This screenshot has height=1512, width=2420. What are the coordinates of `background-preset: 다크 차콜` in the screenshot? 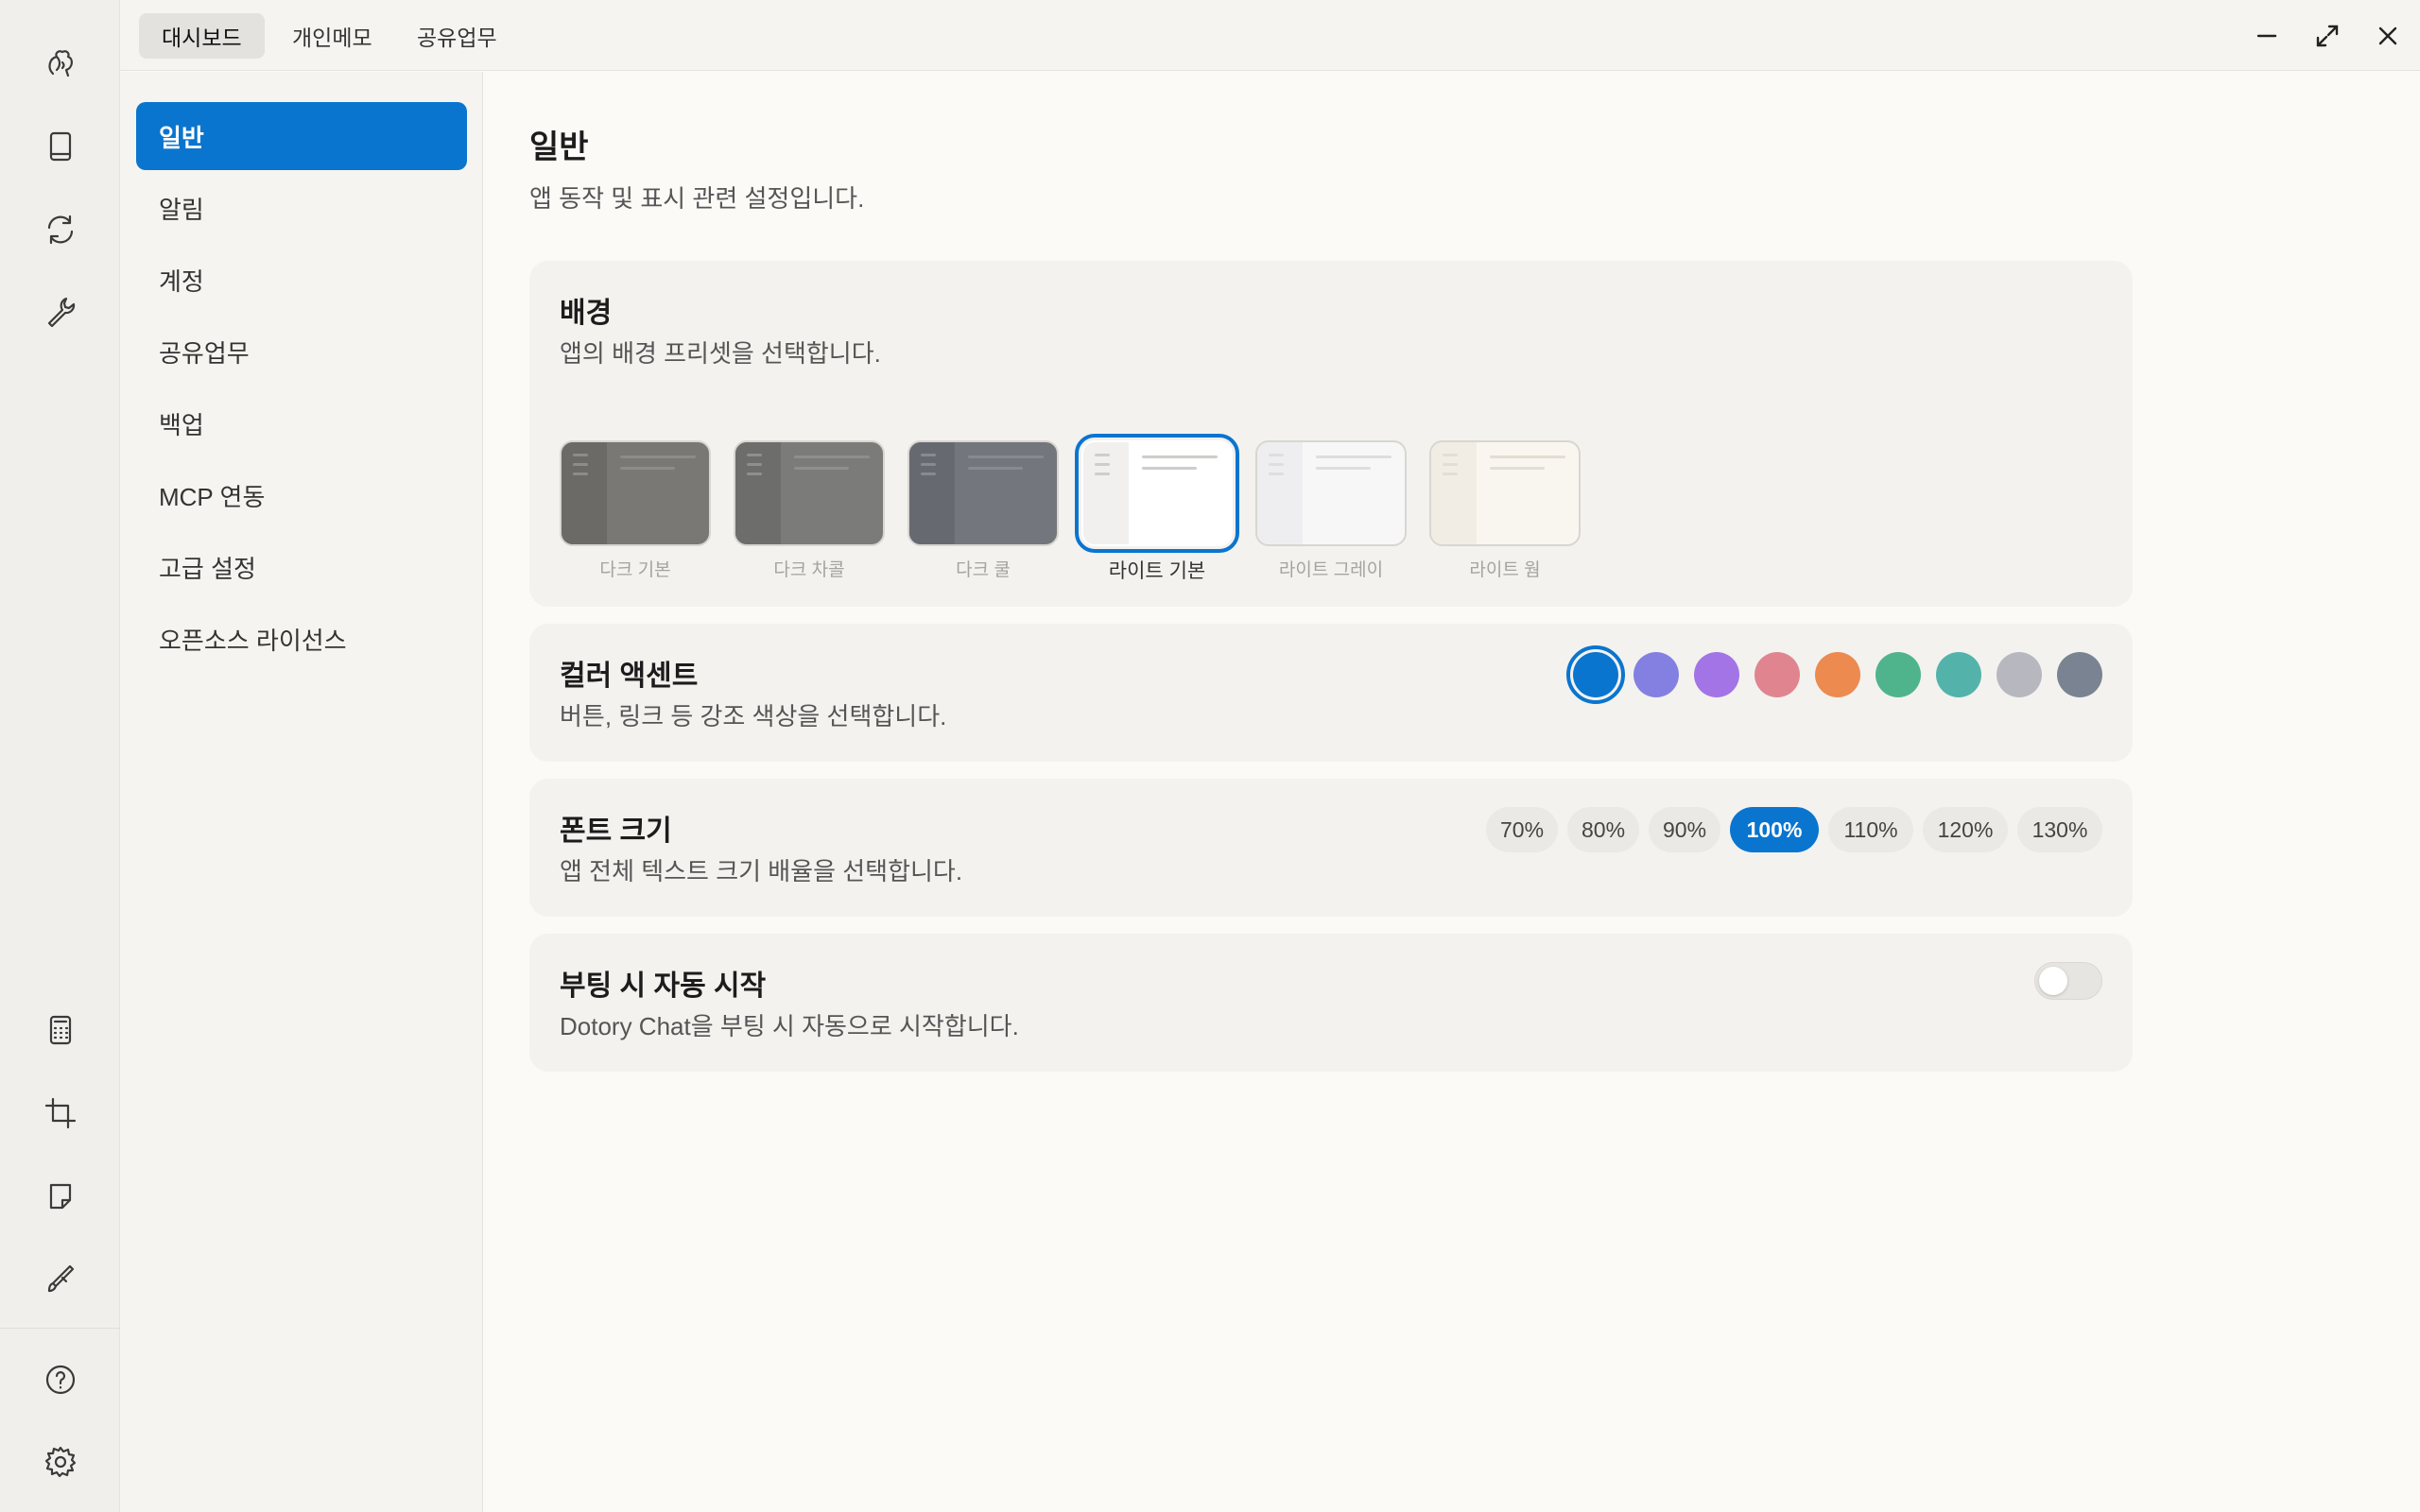 It's located at (810, 510).